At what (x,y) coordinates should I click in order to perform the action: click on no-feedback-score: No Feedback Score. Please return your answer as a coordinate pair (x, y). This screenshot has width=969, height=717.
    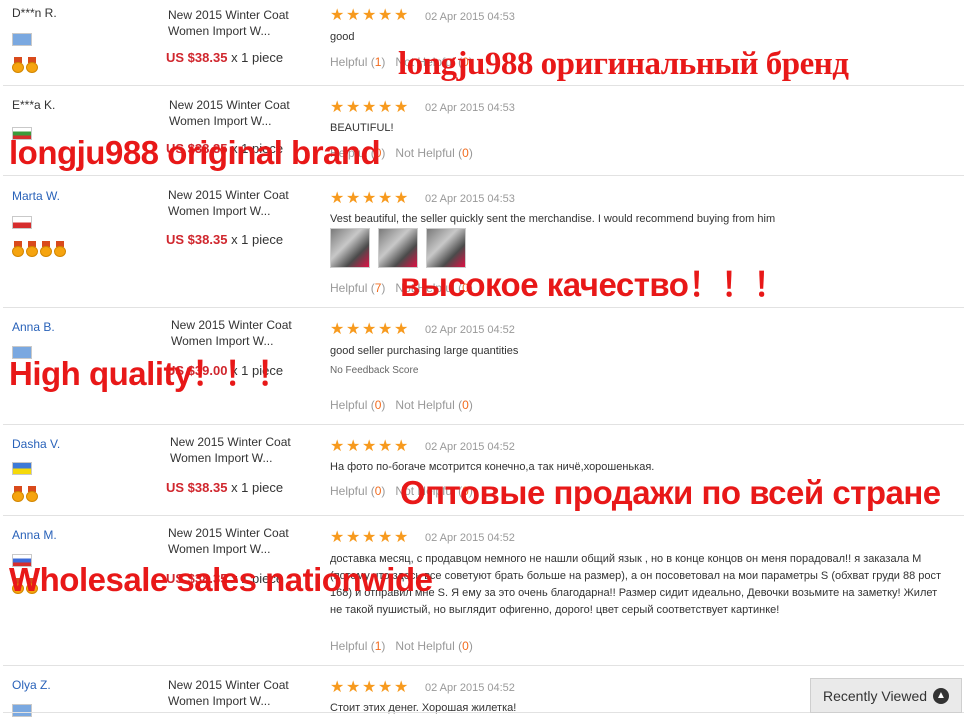
    Looking at the image, I should click on (374, 370).